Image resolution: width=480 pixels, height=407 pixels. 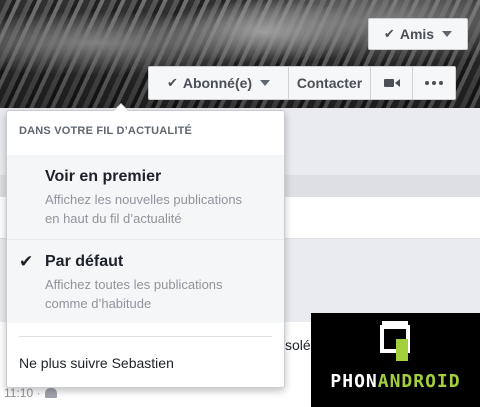 I want to click on option-description-line: Affichez les nouvelles publications, so click(x=144, y=199).